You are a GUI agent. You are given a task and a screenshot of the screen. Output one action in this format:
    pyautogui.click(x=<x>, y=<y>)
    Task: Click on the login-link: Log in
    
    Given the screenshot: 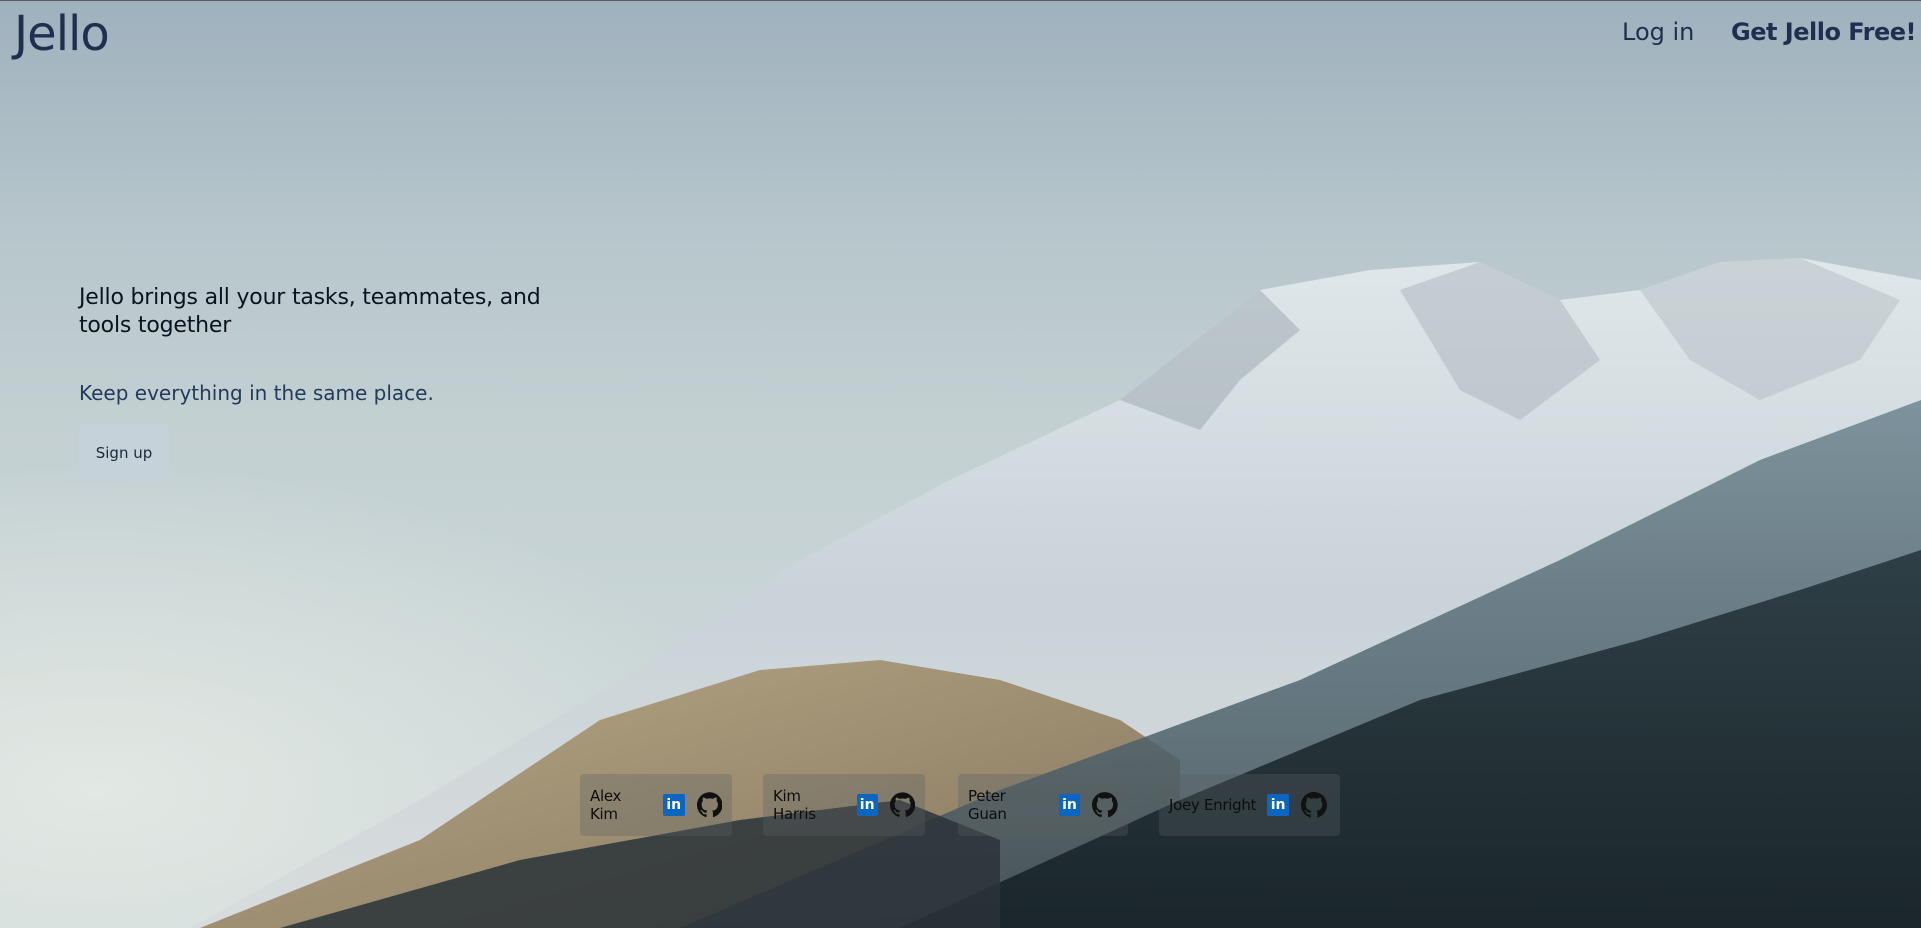 What is the action you would take?
    pyautogui.click(x=1658, y=32)
    